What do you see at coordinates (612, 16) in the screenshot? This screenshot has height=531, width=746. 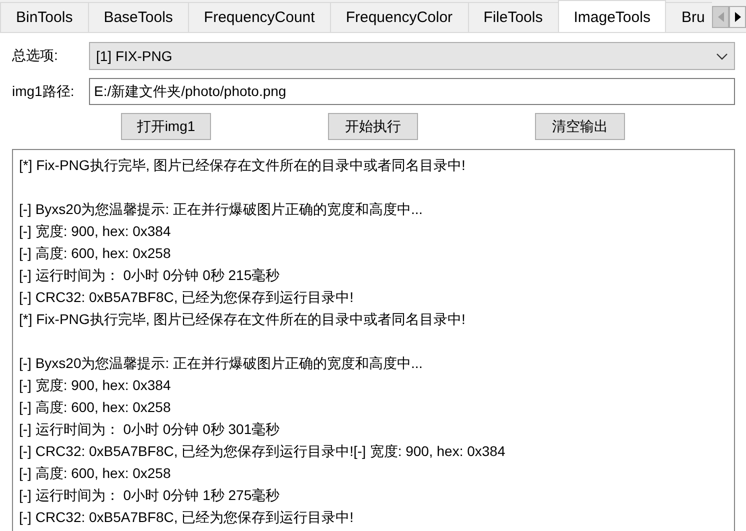 I see `tab: ImageTools` at bounding box center [612, 16].